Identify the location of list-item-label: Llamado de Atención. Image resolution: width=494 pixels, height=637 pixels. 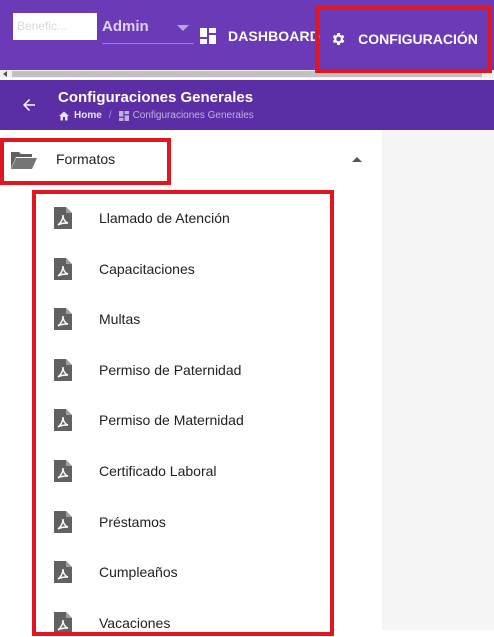
(164, 218).